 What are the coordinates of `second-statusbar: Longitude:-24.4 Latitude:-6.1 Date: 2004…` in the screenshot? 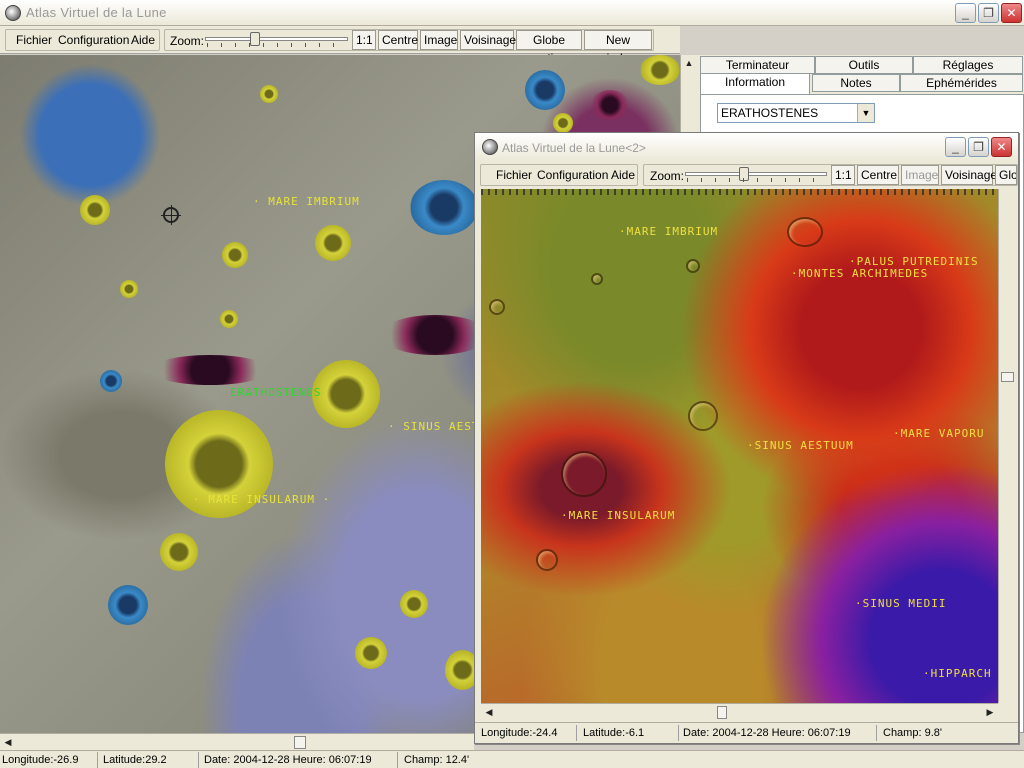 It's located at (746, 732).